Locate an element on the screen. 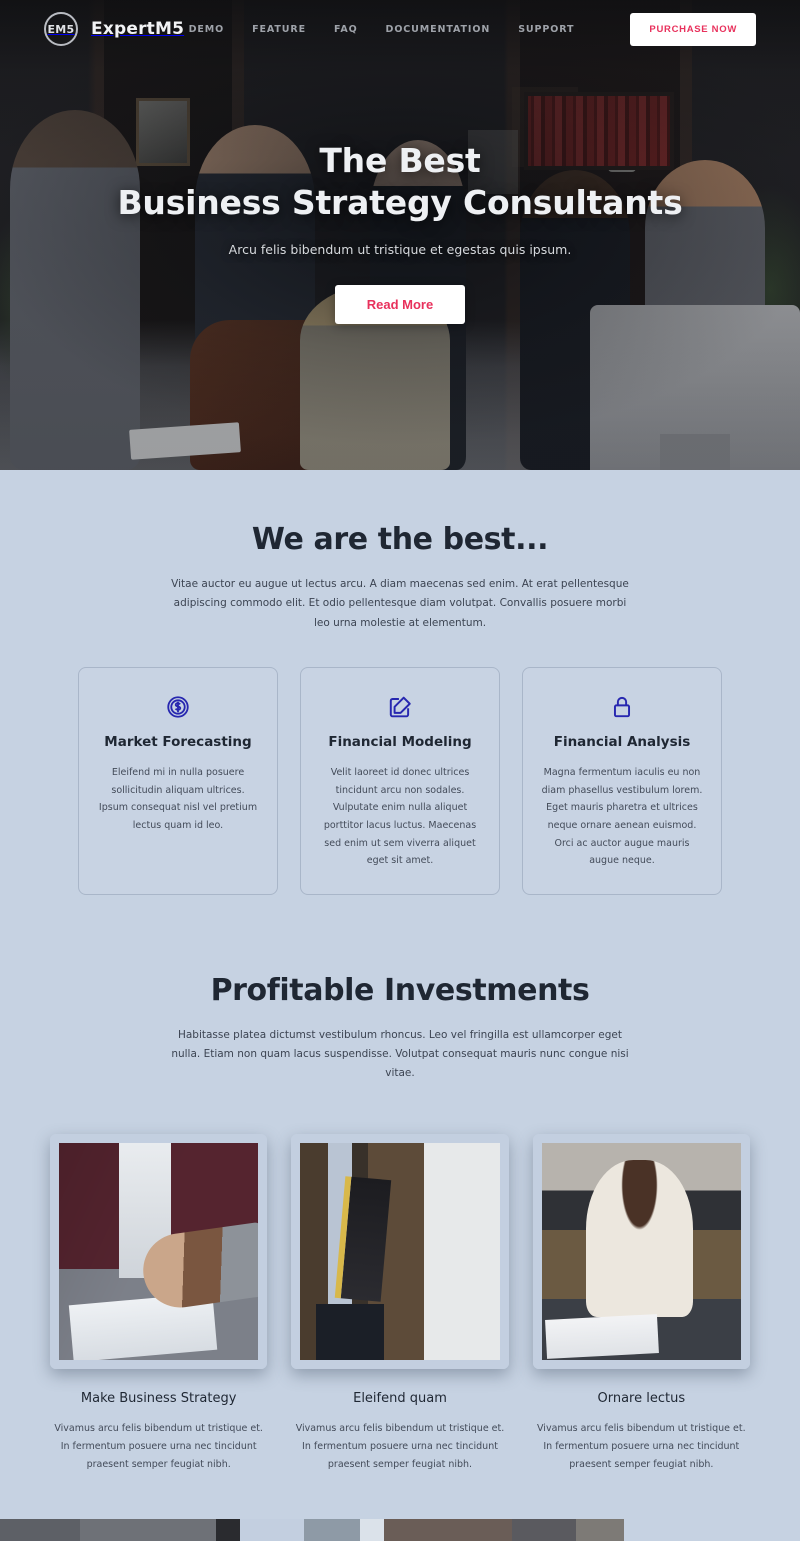  brand-mark-icon: EM5 is located at coordinates (61, 29).